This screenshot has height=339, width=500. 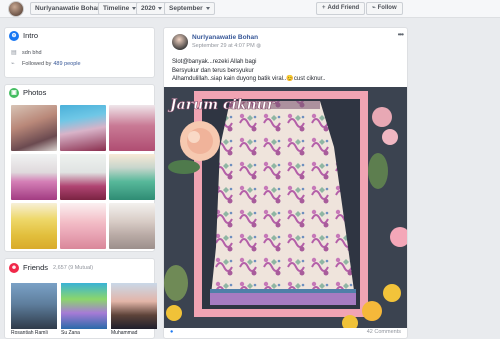 I want to click on intro-followers: ⌁ Followed by 489 people, so click(x=46, y=64).